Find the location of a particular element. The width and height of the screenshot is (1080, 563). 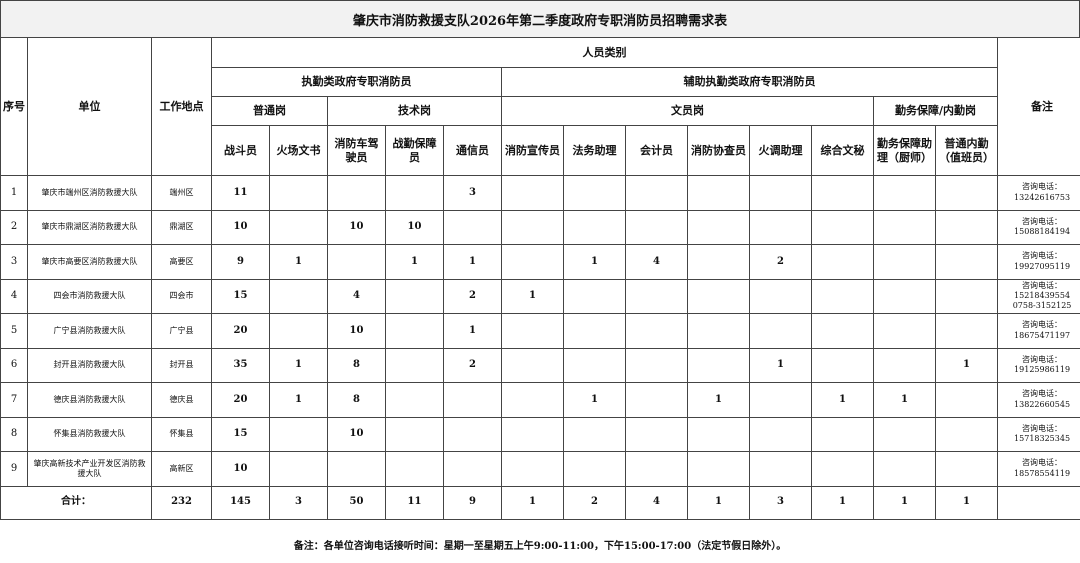

total-sum: 232 is located at coordinates (181, 502).